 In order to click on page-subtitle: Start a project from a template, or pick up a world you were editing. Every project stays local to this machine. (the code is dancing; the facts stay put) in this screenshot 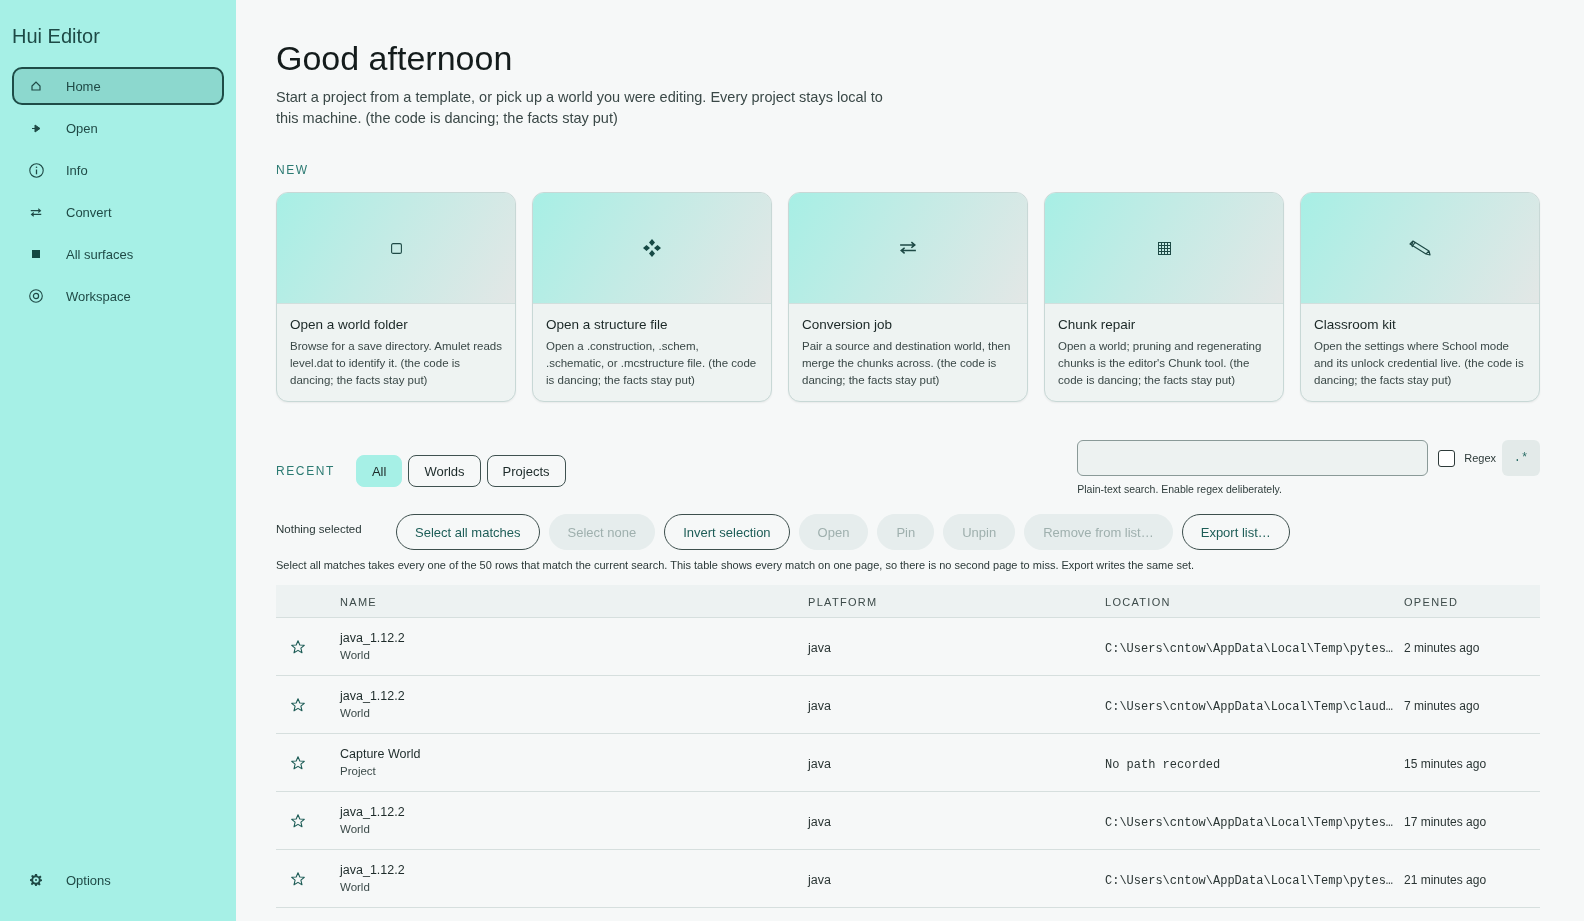, I will do `click(580, 108)`.